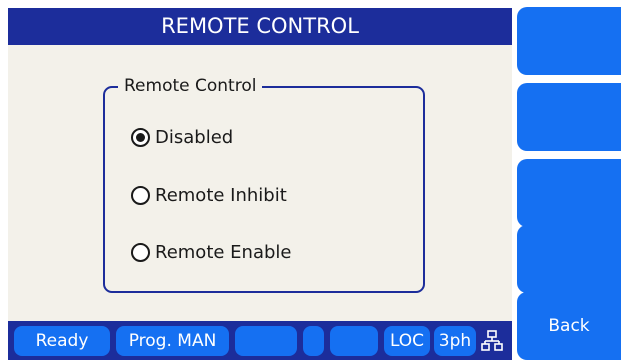 The image size is (621, 360). I want to click on radio-option-disabled: Disabled, so click(182, 137).